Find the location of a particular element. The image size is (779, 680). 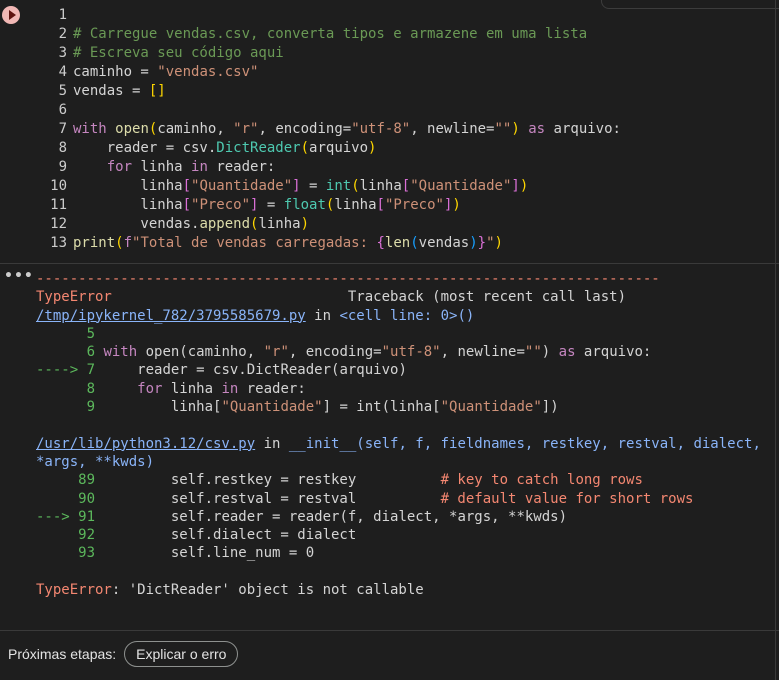

frame-location-continued: *args, **kwds) is located at coordinates (95, 461).